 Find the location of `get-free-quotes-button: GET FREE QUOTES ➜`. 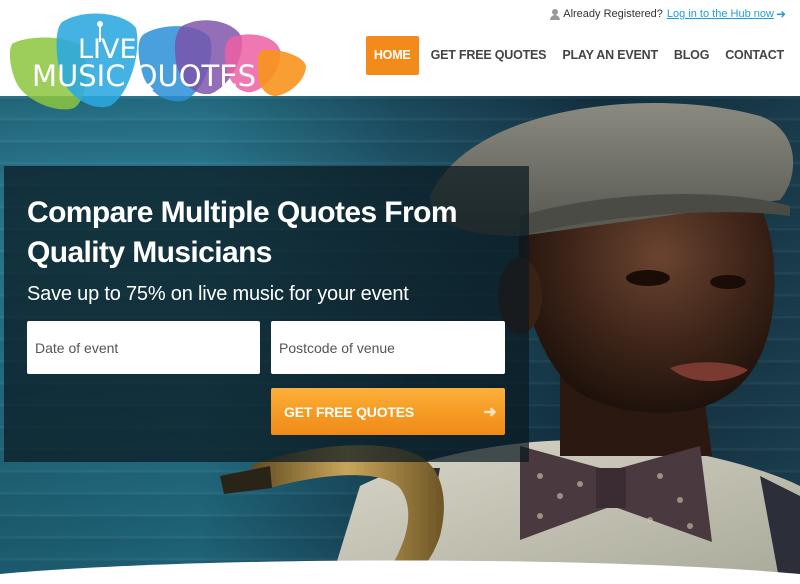

get-free-quotes-button: GET FREE QUOTES ➜ is located at coordinates (388, 411).